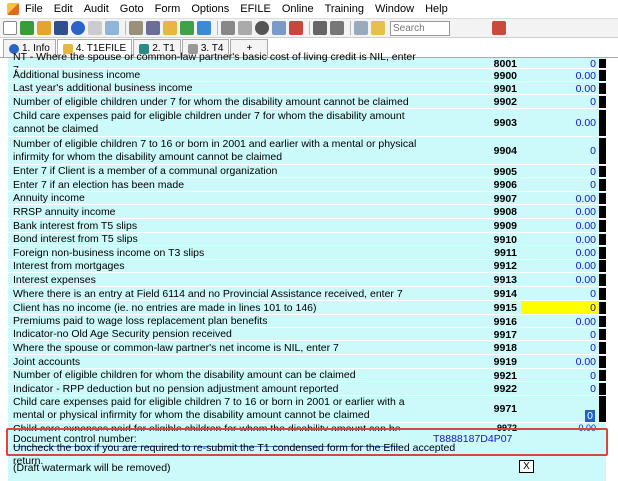 This screenshot has height=481, width=618. I want to click on forward-arrow-icon, so click(204, 28).